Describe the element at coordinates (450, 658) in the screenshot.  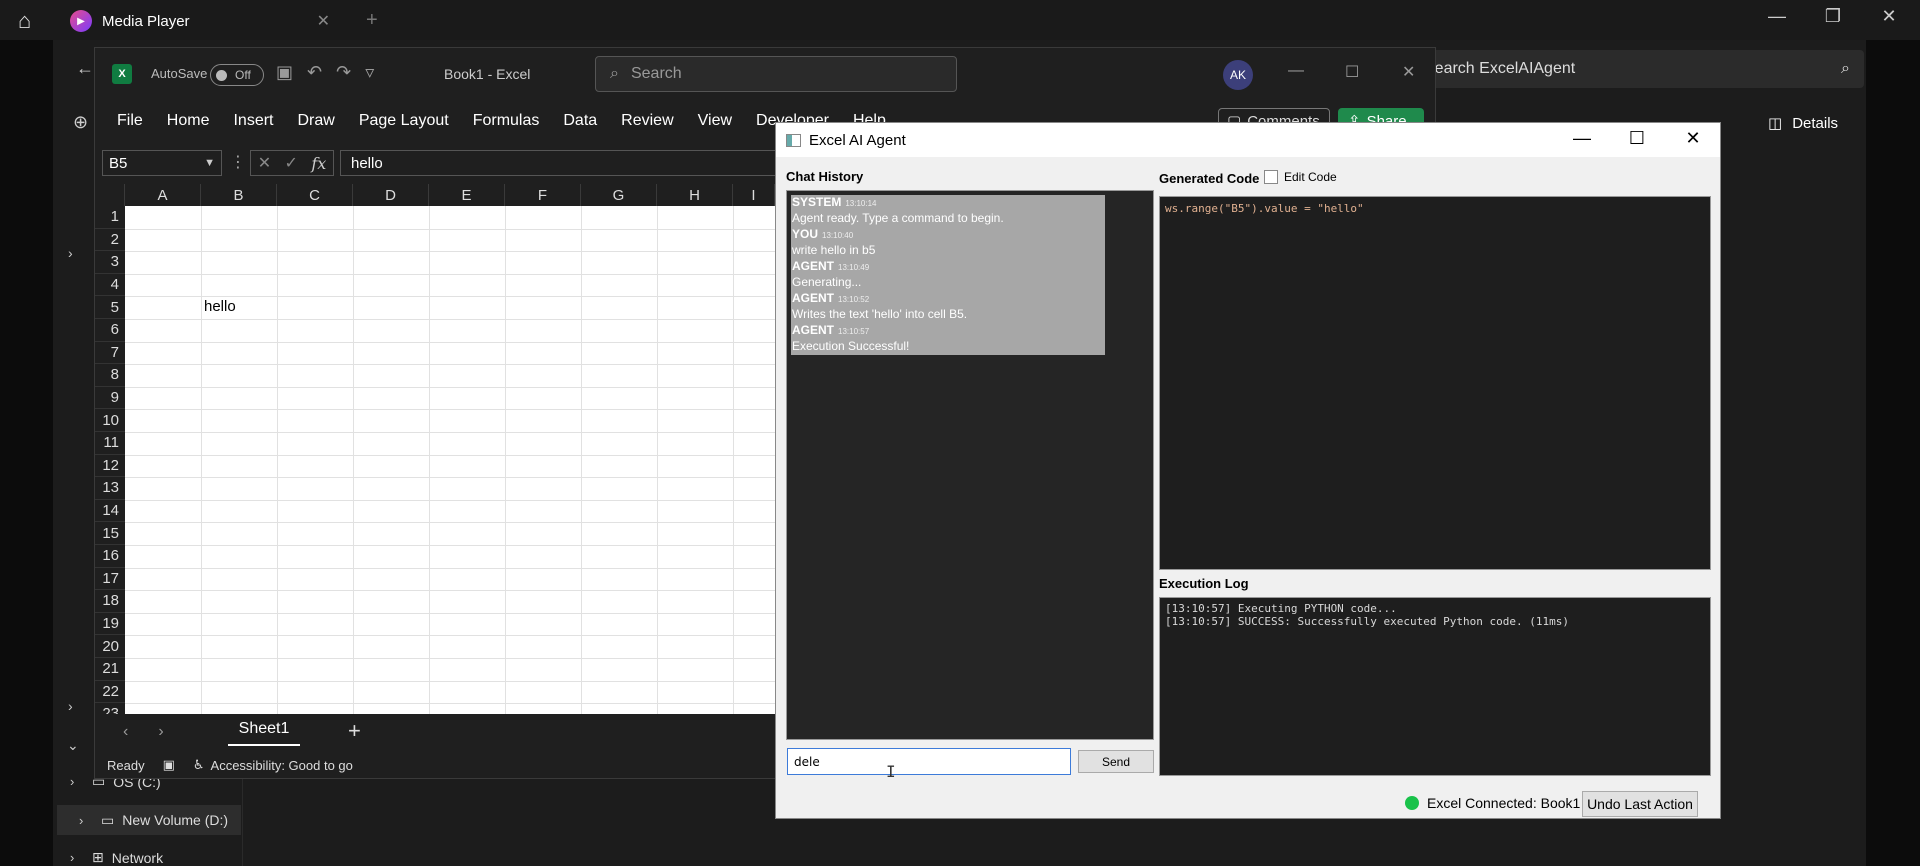
I see `gridline-h` at that location.